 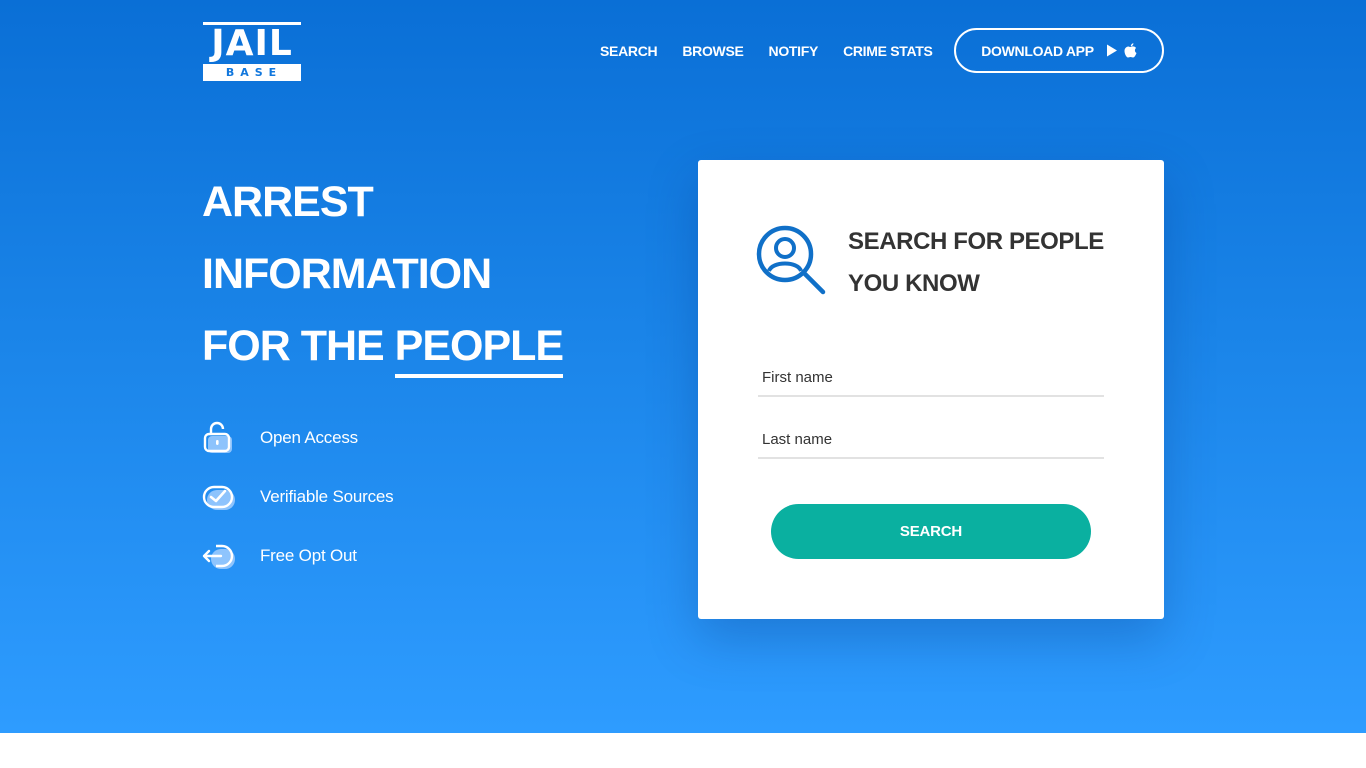 I want to click on check-circle-icon, so click(x=218, y=497).